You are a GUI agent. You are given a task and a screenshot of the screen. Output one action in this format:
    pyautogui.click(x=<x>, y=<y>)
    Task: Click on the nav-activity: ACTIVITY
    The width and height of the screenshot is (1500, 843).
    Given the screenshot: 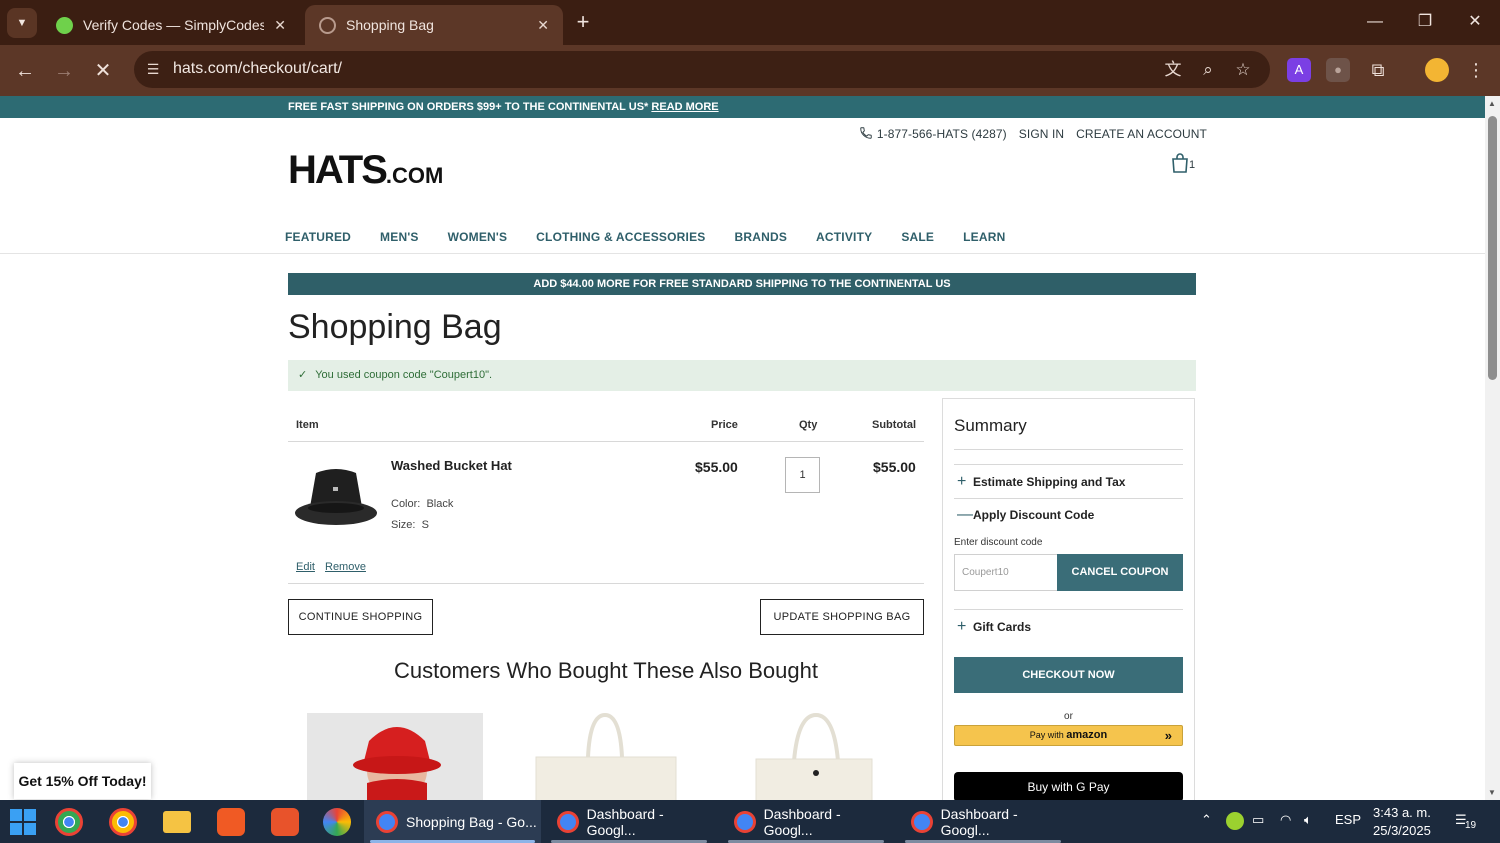 What is the action you would take?
    pyautogui.click(x=844, y=237)
    